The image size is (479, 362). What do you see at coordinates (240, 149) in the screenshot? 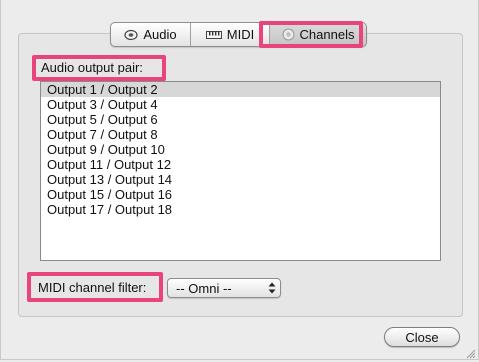
I see `list-item: Output 9 / Output 10` at bounding box center [240, 149].